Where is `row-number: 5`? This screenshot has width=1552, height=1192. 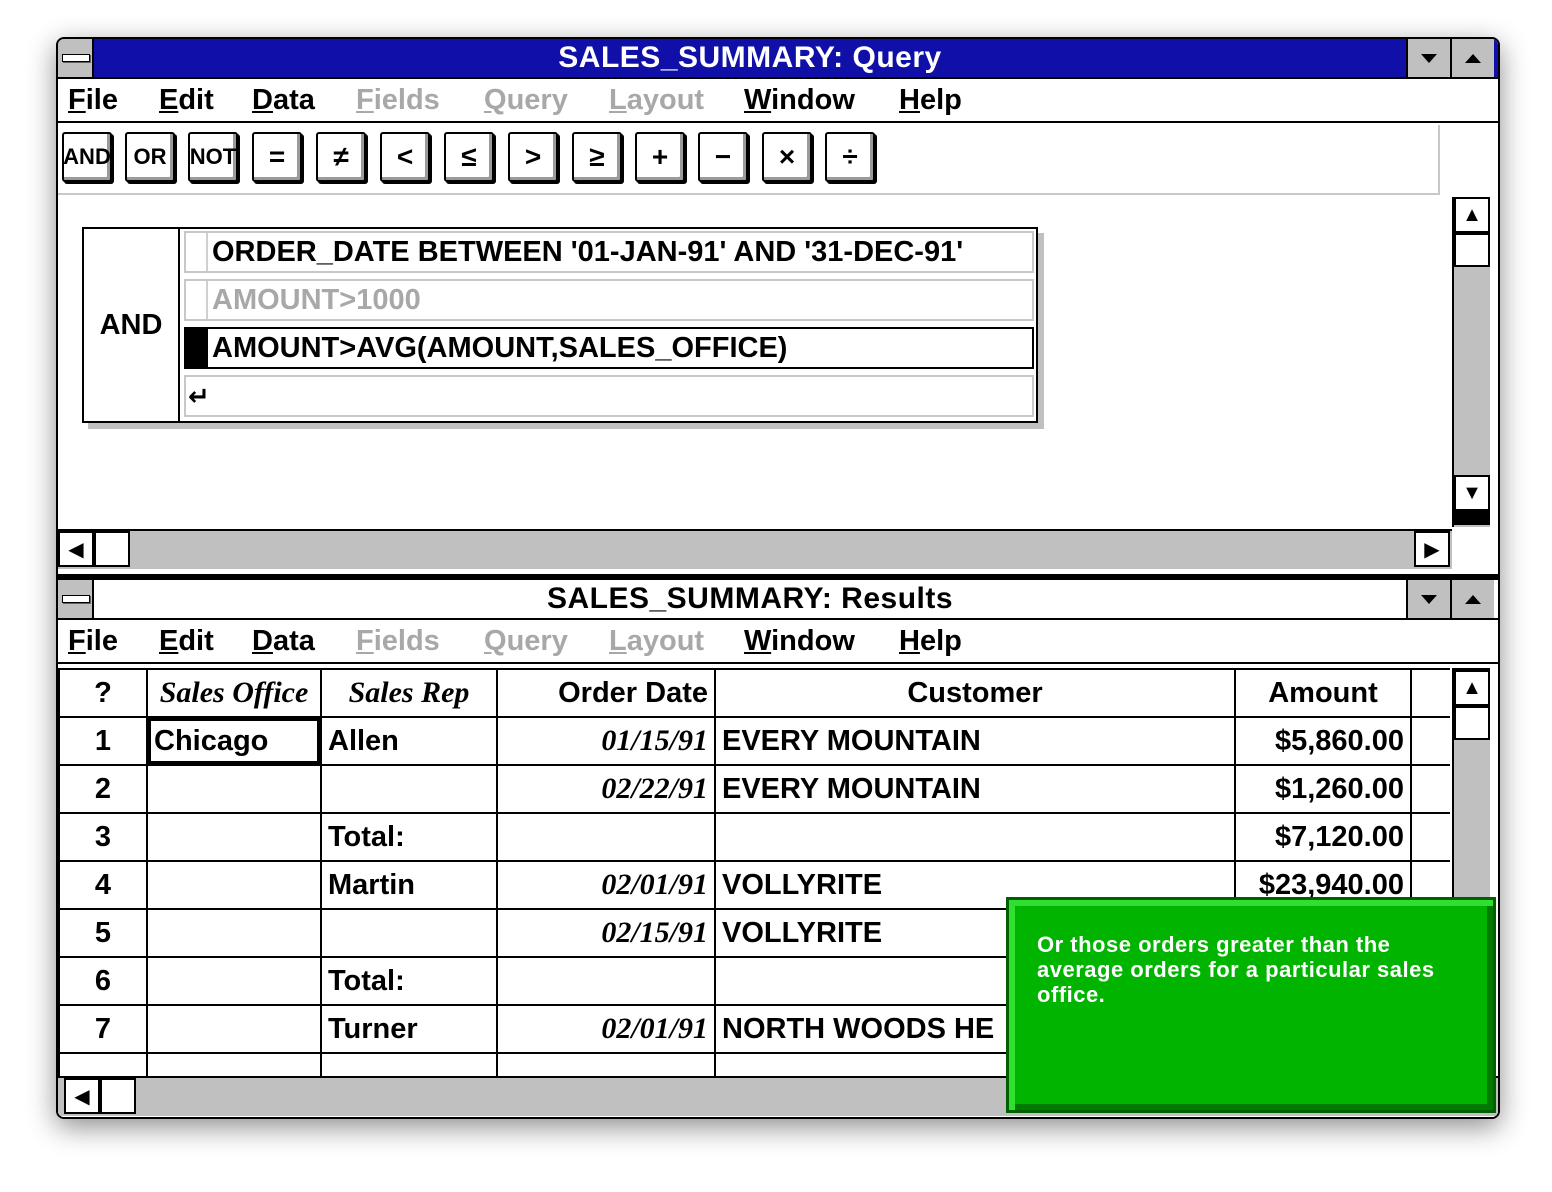
row-number: 5 is located at coordinates (103, 933).